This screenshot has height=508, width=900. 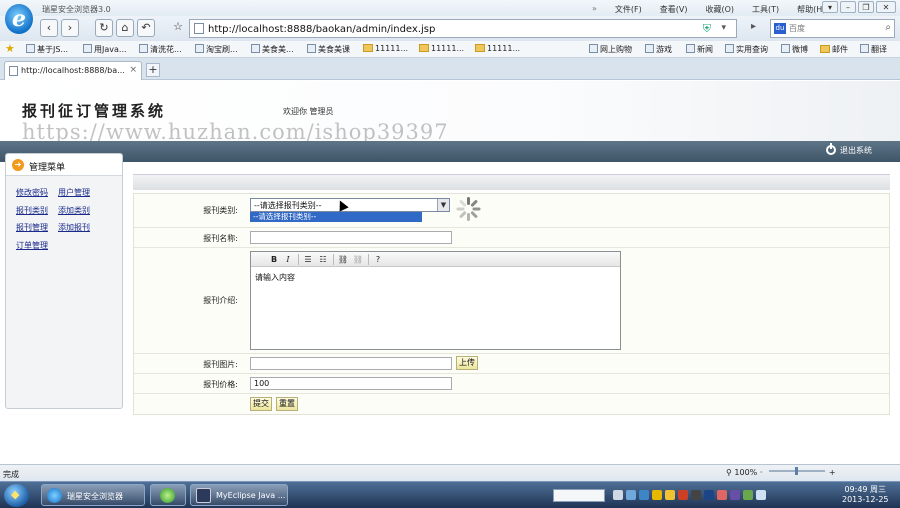 What do you see at coordinates (146, 28) in the screenshot?
I see `undo-close-icon: ↶` at bounding box center [146, 28].